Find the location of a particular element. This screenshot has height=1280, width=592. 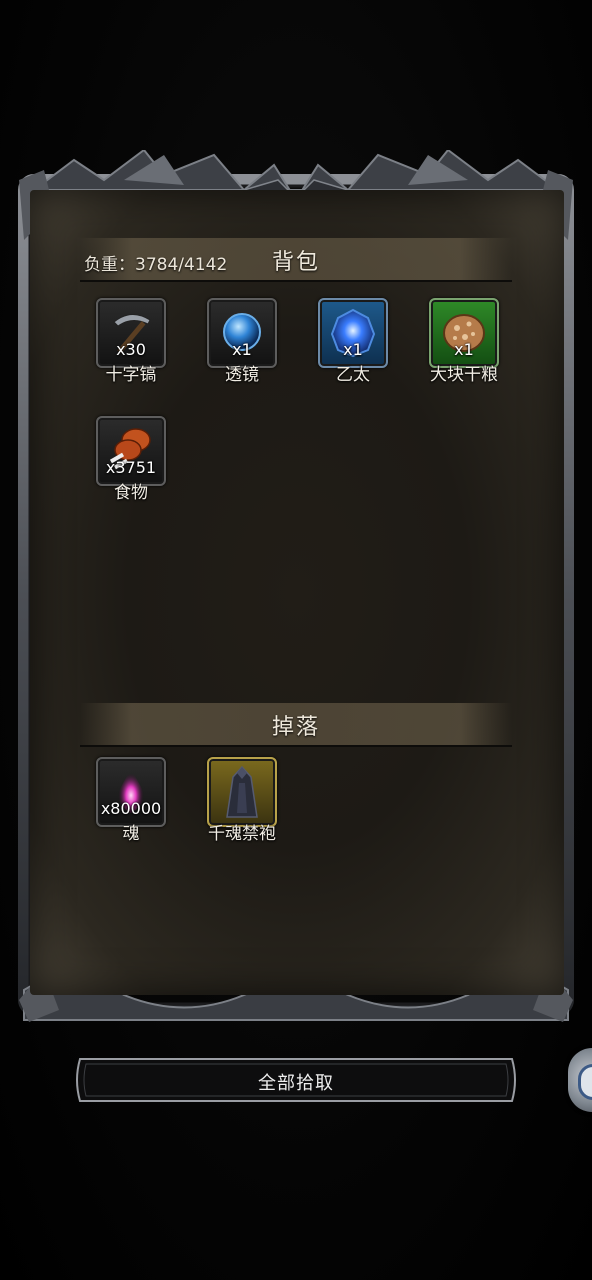

bag-item-lens: x1 透镜 is located at coordinates (242, 343).